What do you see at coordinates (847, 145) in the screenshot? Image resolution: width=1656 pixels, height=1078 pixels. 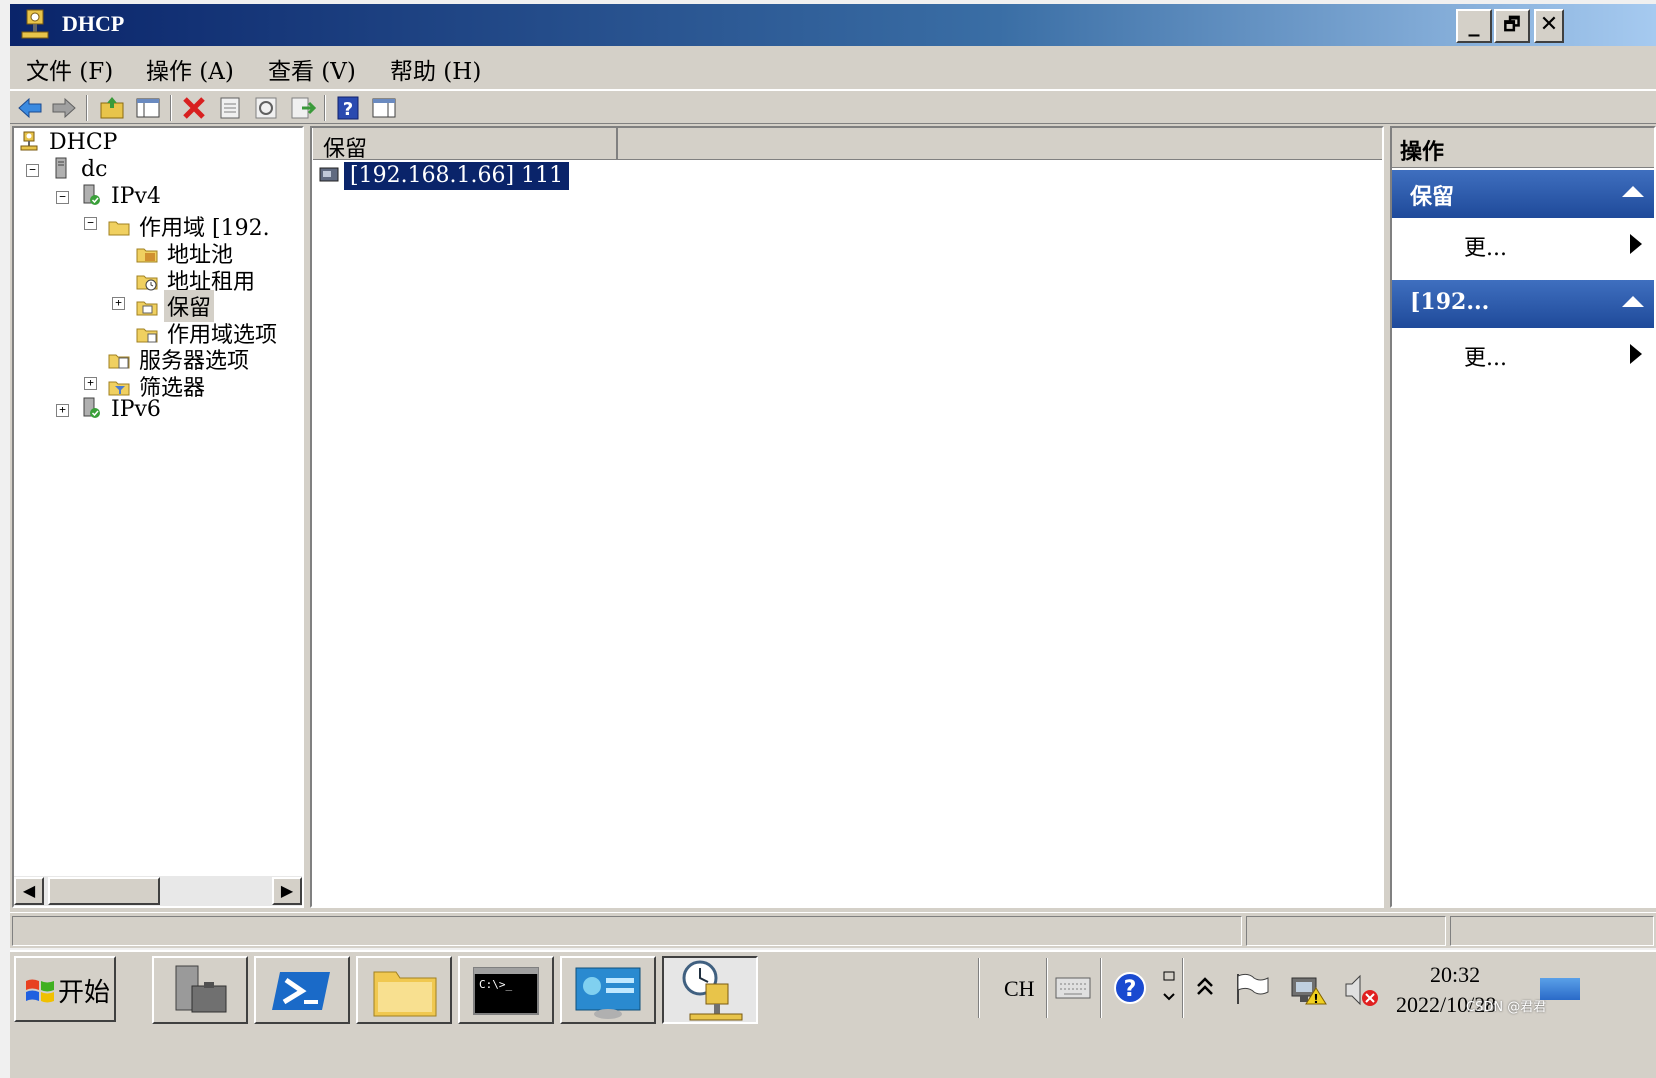 I see `list-header: 保留` at bounding box center [847, 145].